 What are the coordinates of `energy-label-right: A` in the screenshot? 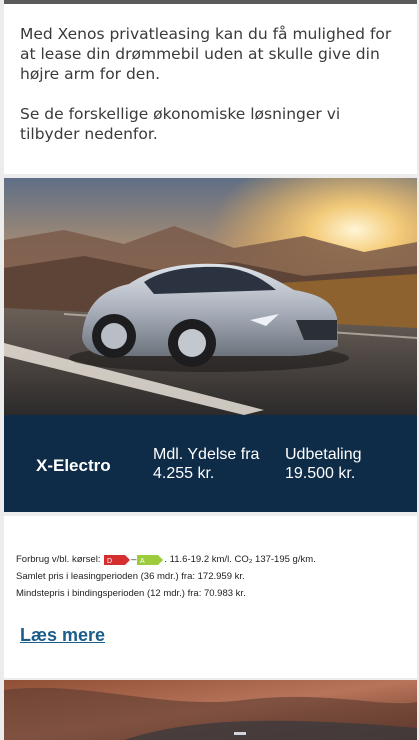 It's located at (142, 561).